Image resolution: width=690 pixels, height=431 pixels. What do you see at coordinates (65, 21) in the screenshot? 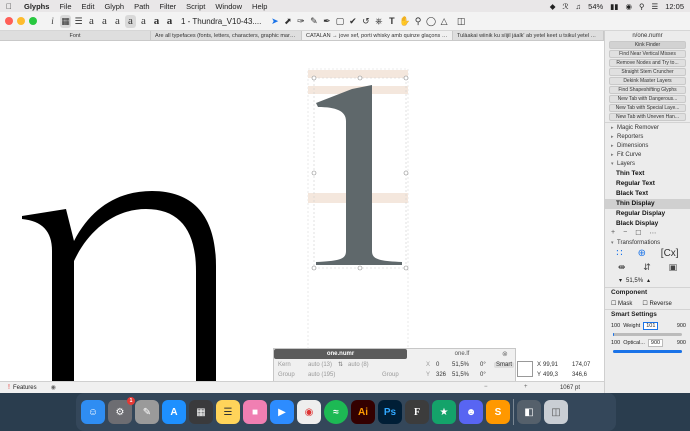
I see `grid-view-icon: ▦` at bounding box center [65, 21].